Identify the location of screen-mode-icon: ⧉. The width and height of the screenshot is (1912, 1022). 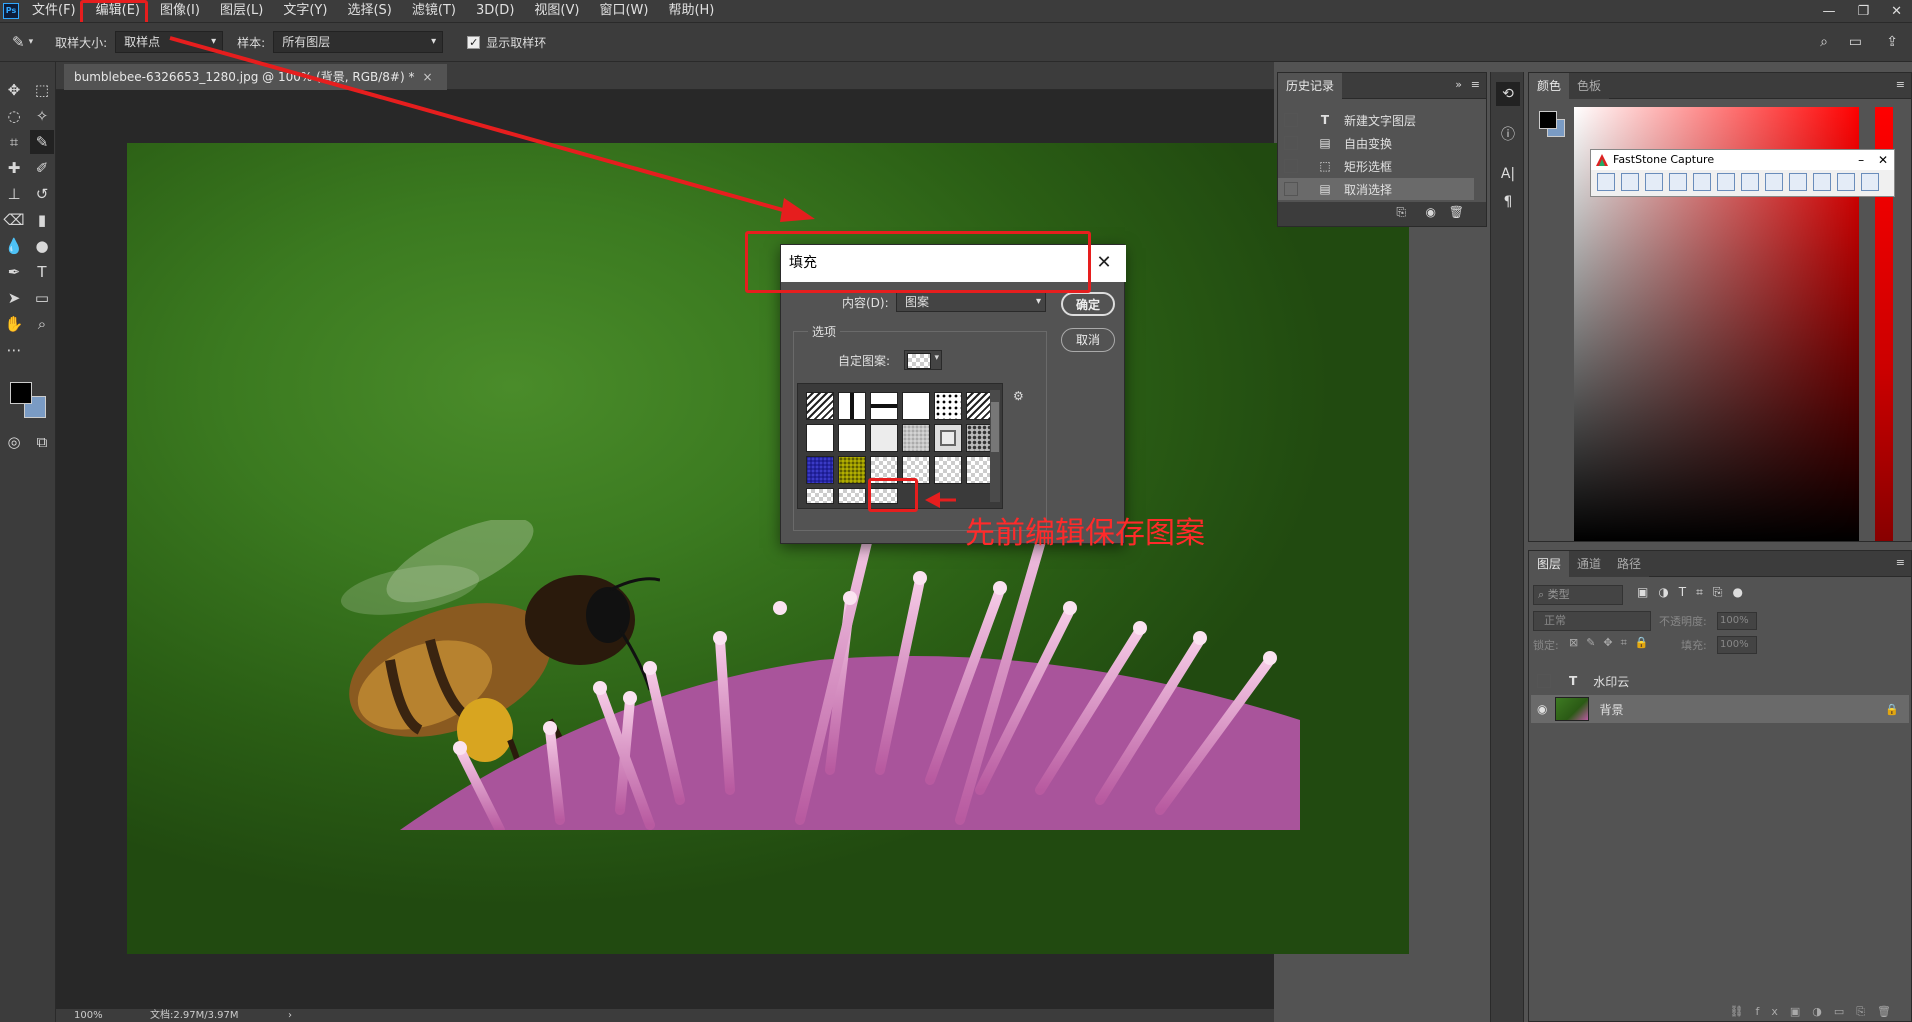
(42, 442).